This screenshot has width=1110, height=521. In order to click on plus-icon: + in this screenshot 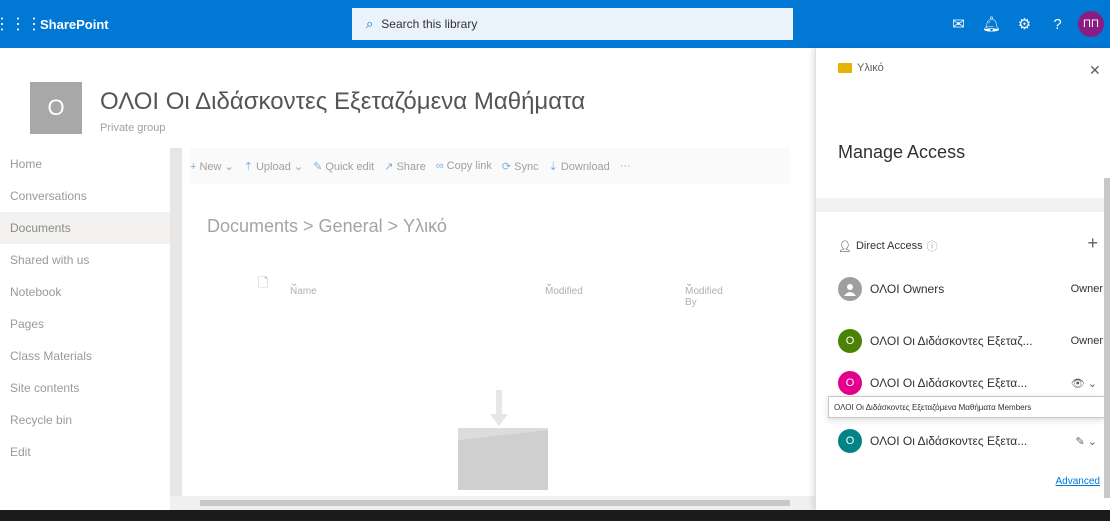, I will do `click(193, 166)`.